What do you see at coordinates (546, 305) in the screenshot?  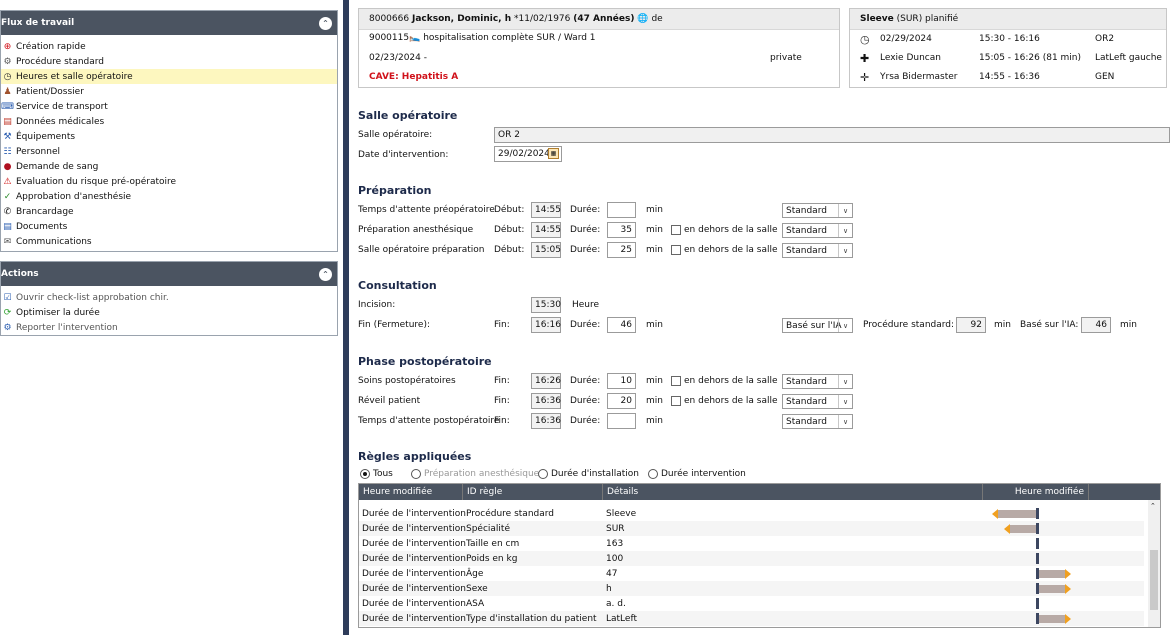 I see `incision-time: 15:30` at bounding box center [546, 305].